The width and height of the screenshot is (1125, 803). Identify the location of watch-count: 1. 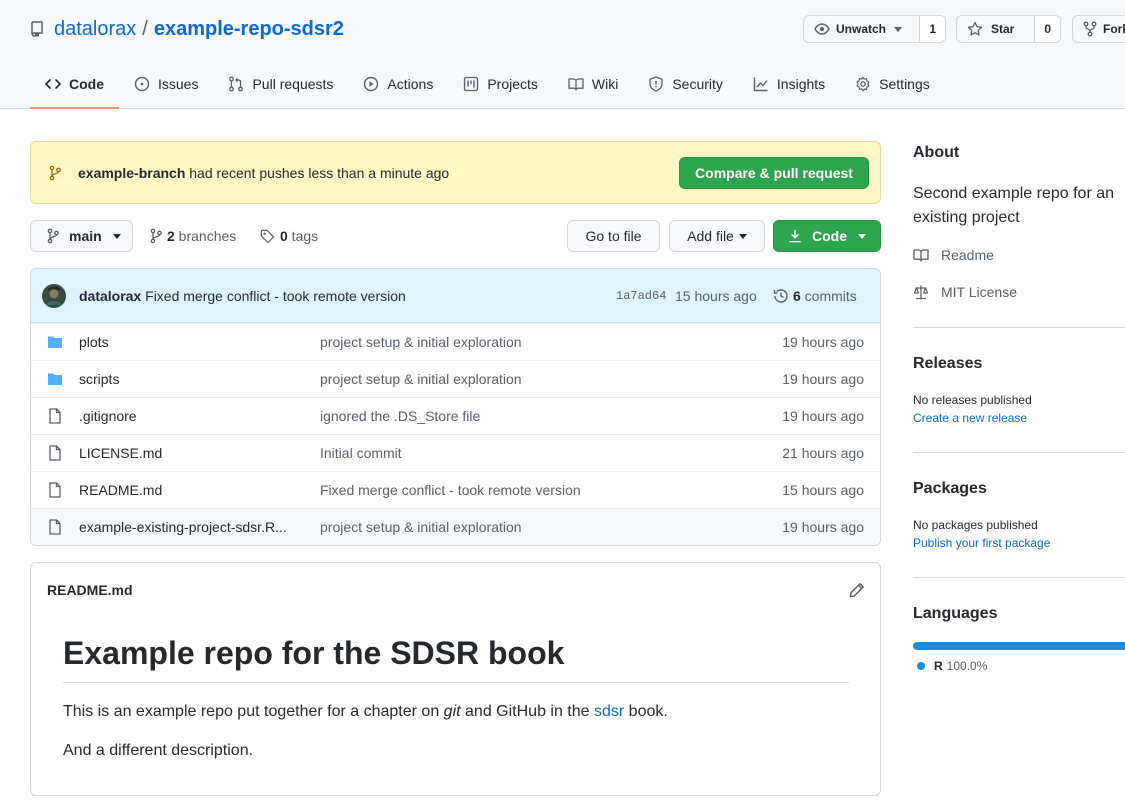
(932, 29).